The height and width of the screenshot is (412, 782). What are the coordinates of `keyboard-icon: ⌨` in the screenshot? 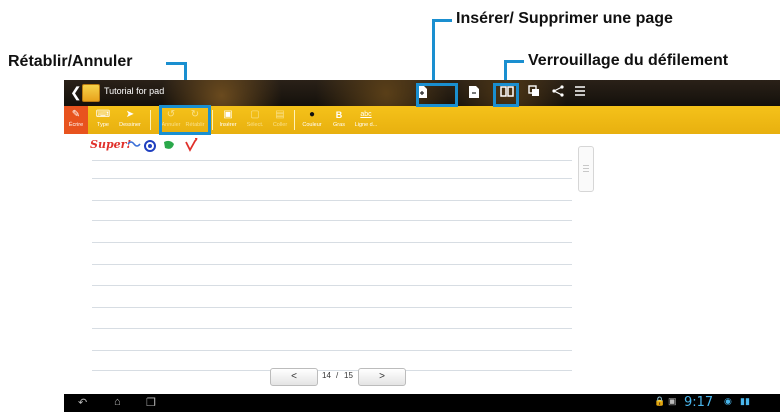 It's located at (103, 114).